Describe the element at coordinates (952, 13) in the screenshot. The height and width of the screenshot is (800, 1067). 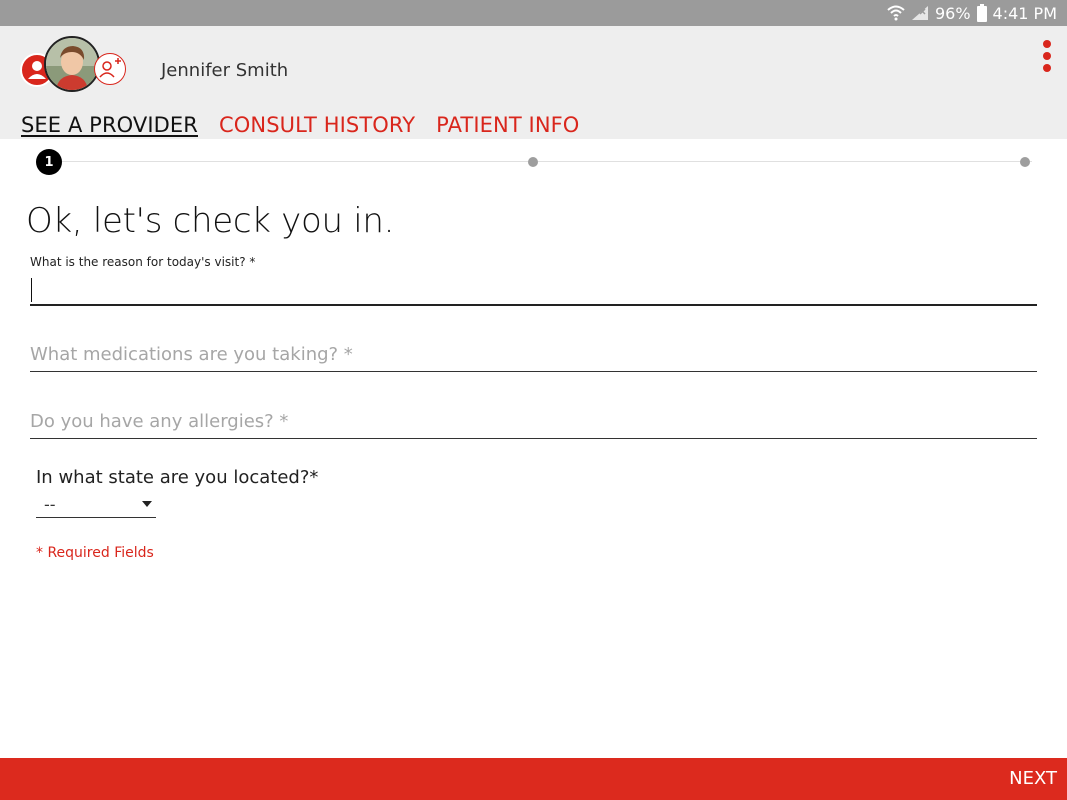
I see `battery-percent: 96%` at that location.